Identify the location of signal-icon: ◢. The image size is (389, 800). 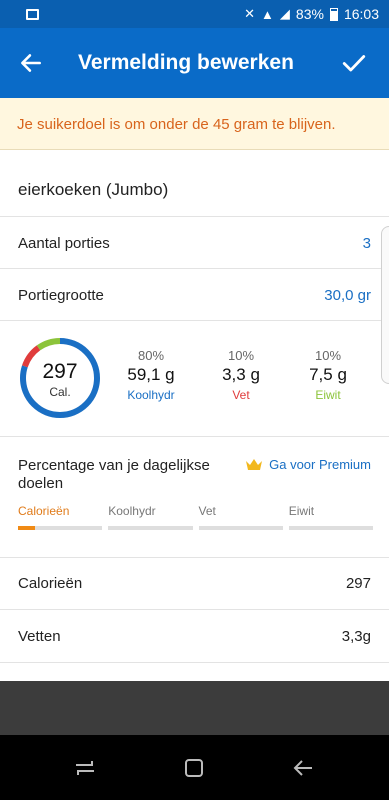
(284, 13).